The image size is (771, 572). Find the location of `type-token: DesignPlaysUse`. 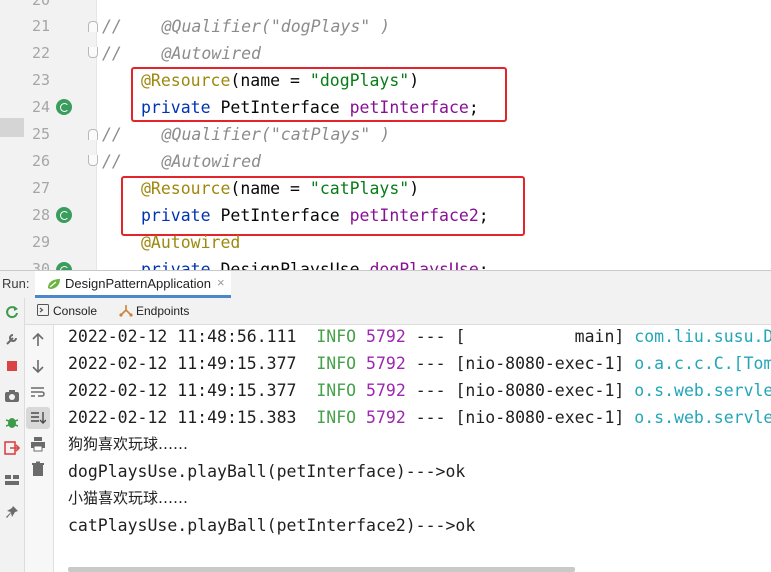

type-token: DesignPlaysUse is located at coordinates (290, 265).